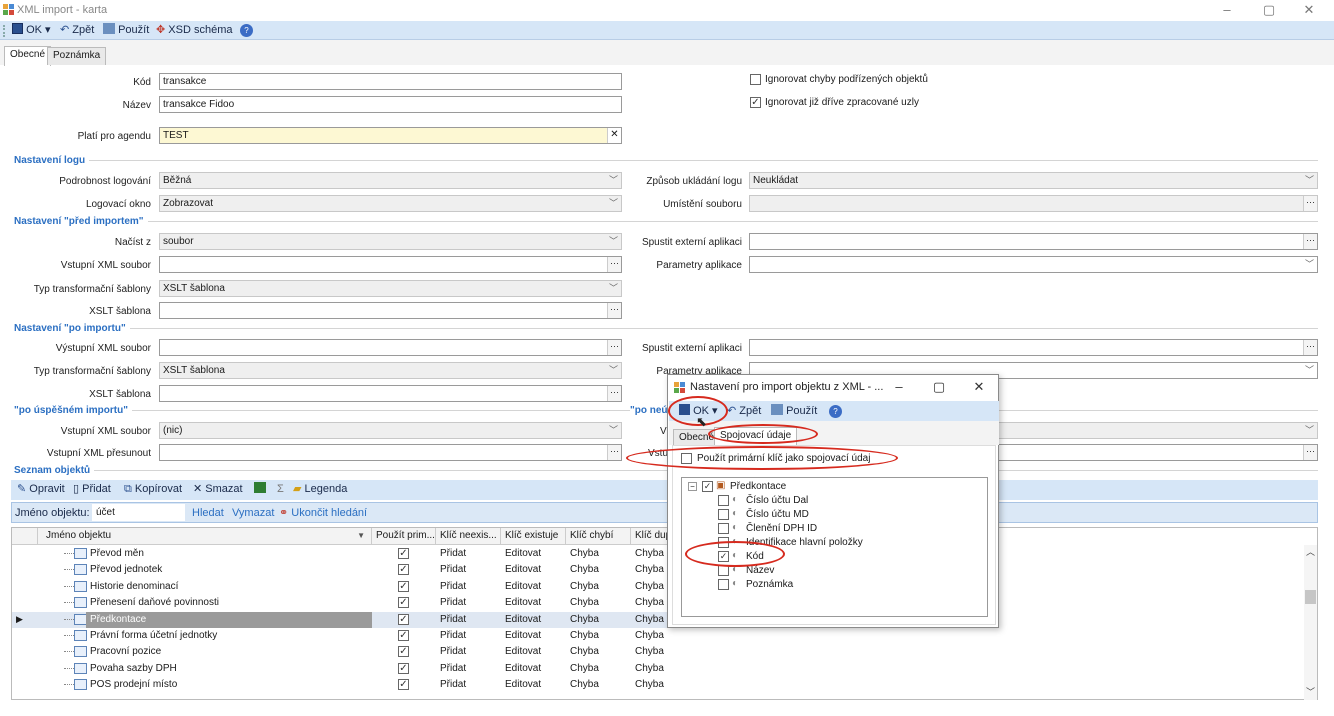 The image size is (1334, 716). Describe the element at coordinates (755, 79) in the screenshot. I see `ignore-child-errors-checkbox` at that location.